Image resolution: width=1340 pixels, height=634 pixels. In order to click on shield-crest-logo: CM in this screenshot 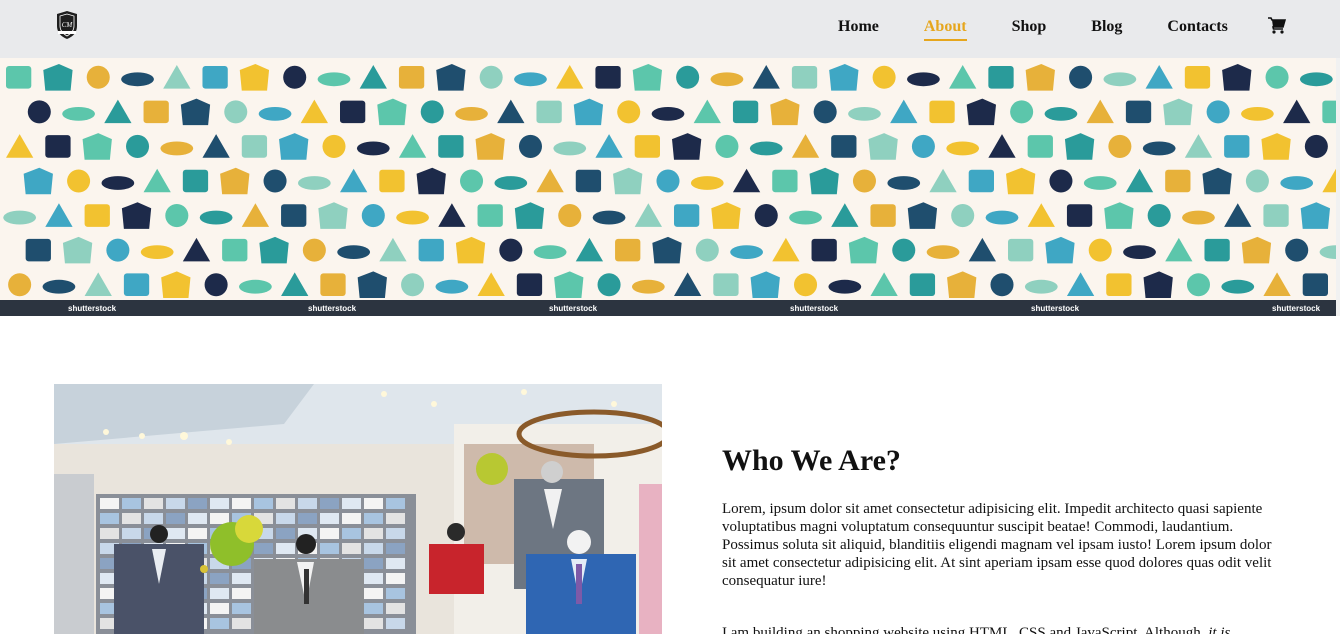, I will do `click(67, 25)`.